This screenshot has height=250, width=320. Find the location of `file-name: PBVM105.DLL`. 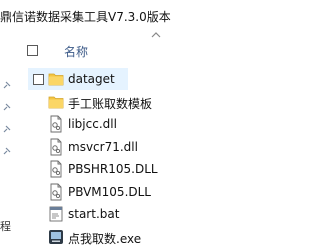

file-name: PBVM105.DLL is located at coordinates (109, 192).